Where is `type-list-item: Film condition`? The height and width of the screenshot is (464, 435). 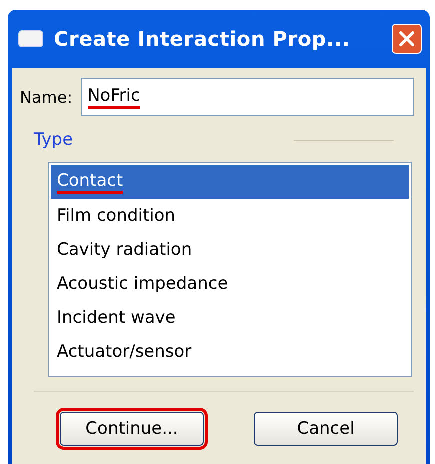
type-list-item: Film condition is located at coordinates (230, 216).